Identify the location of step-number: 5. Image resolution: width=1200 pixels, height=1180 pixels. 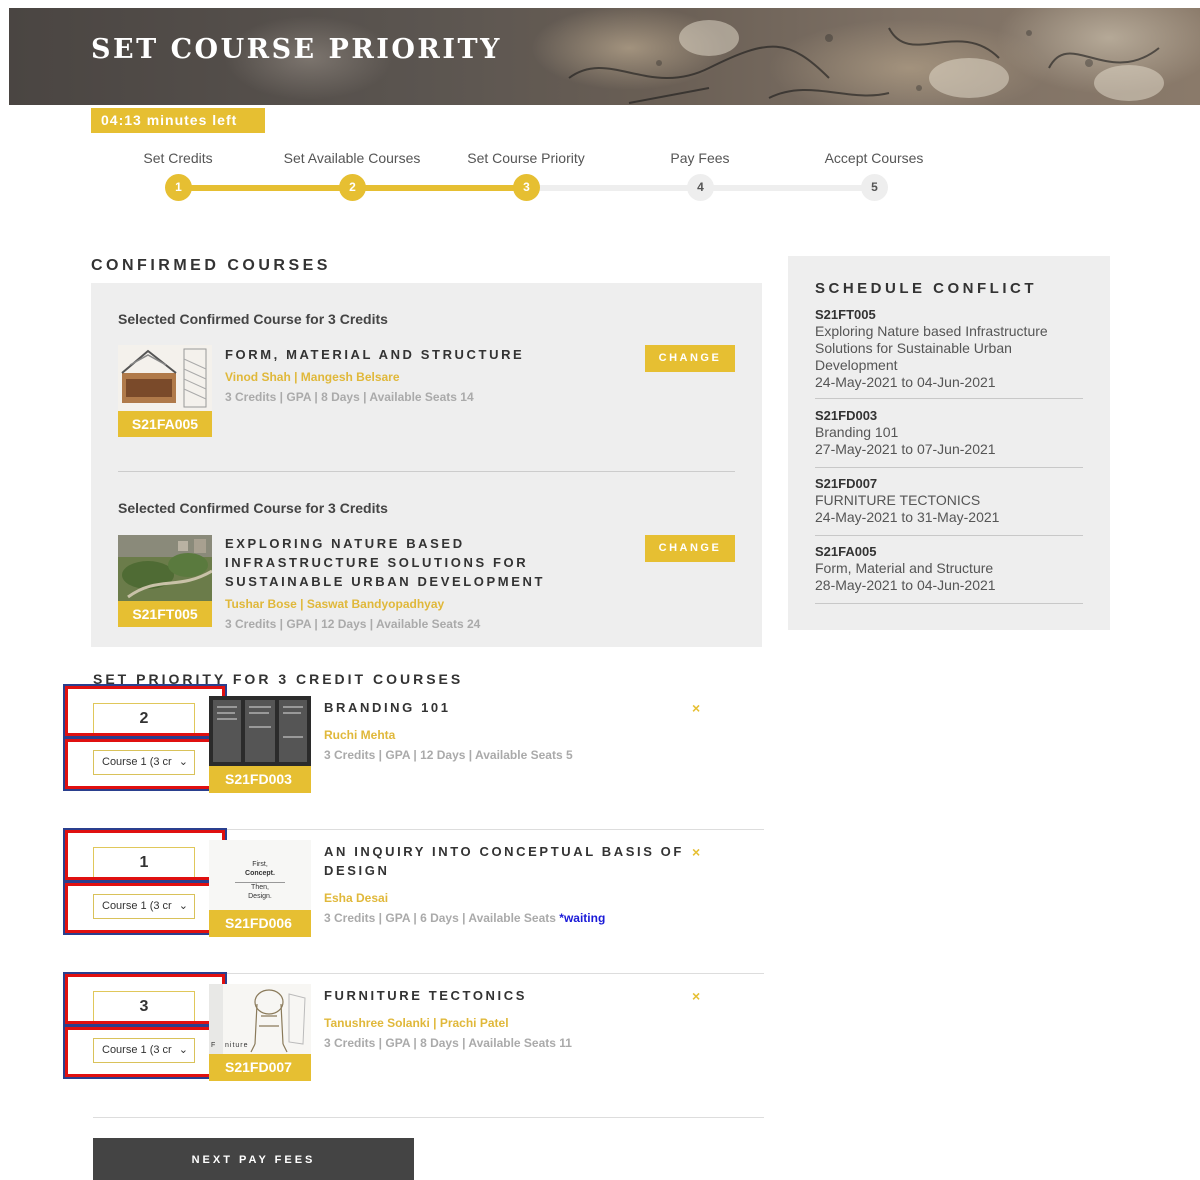
(874, 187).